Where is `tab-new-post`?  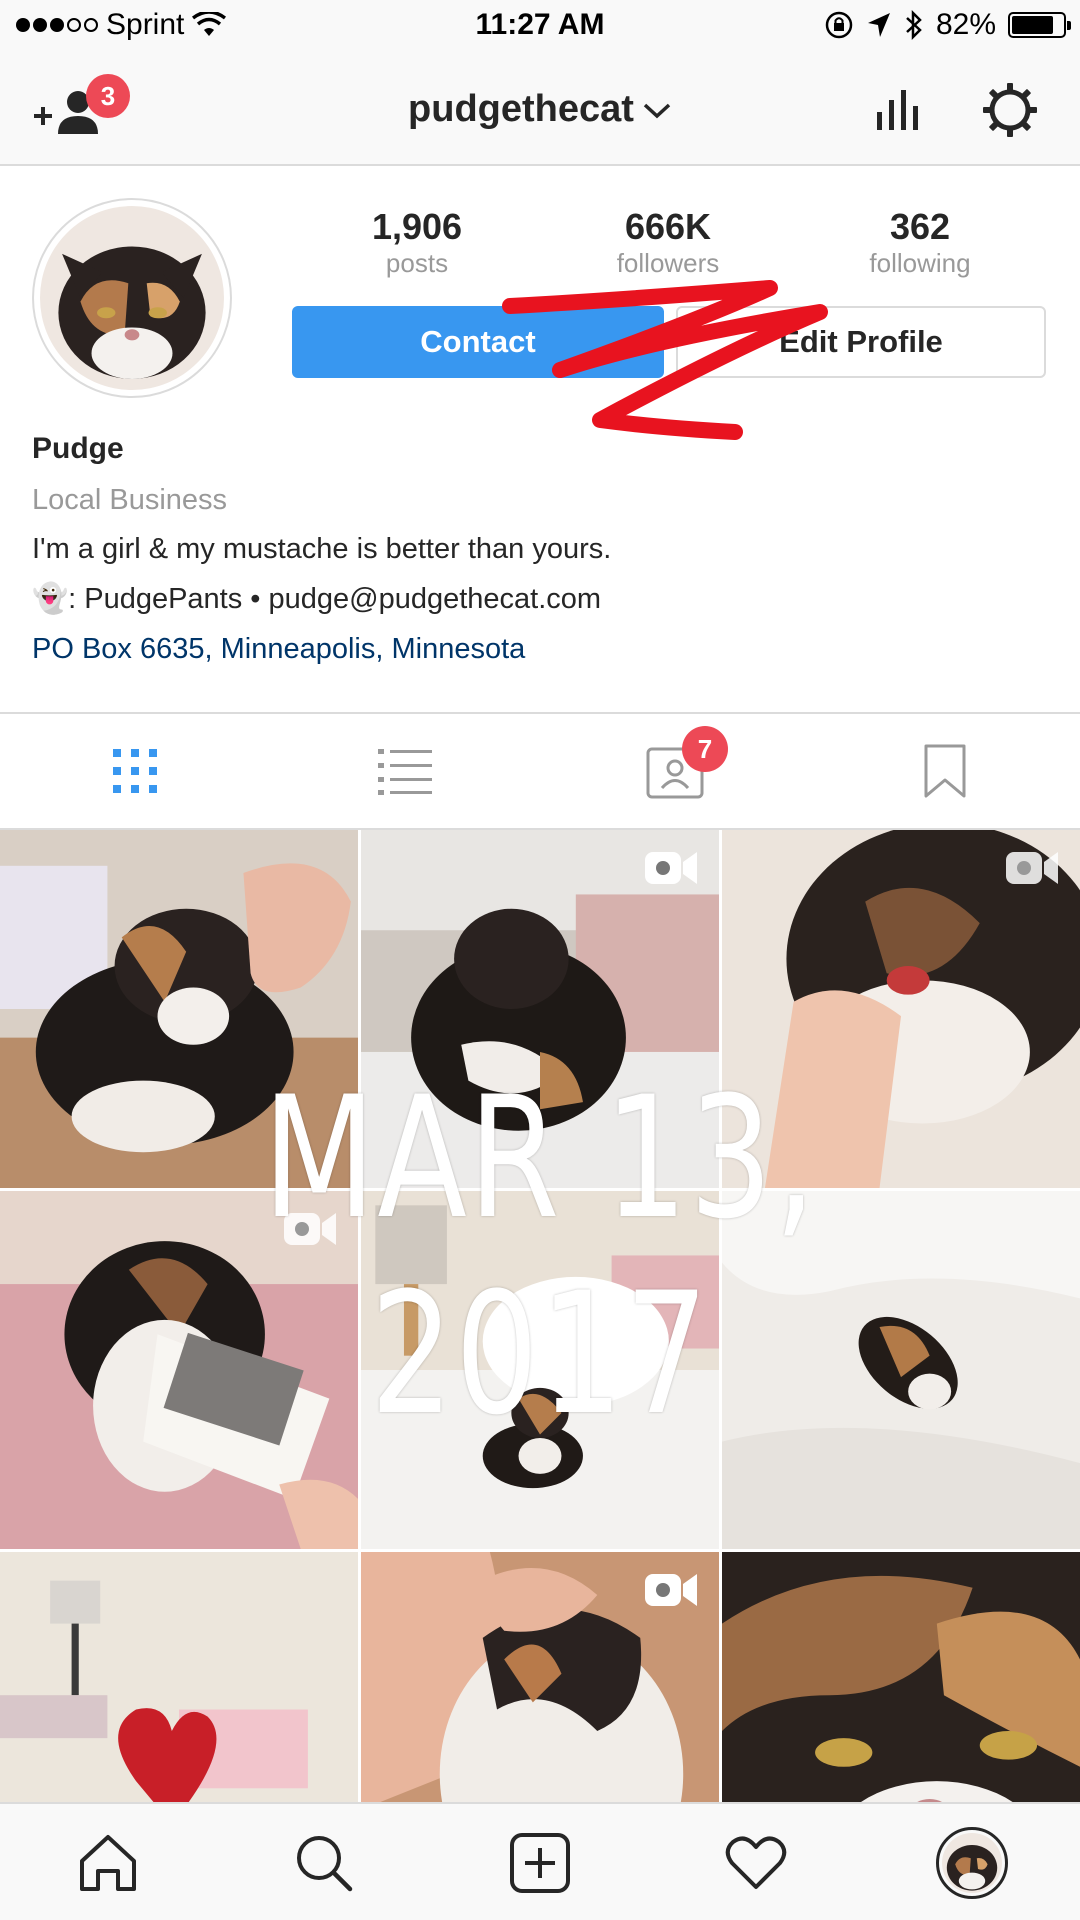 tab-new-post is located at coordinates (540, 1862).